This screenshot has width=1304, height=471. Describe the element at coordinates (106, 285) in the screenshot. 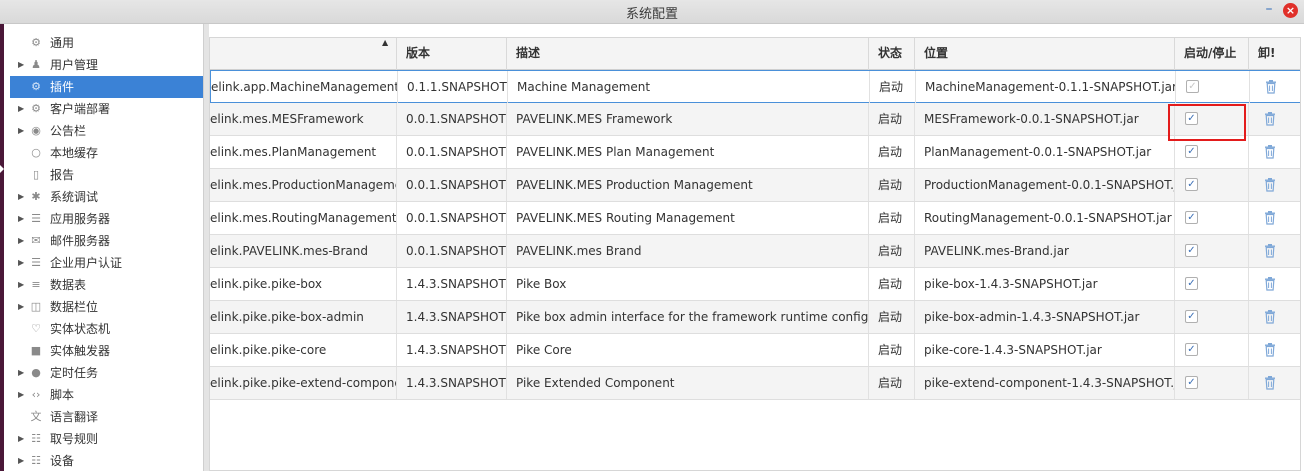

I see `sidebar-item: ▶ ≡ 数据表` at that location.